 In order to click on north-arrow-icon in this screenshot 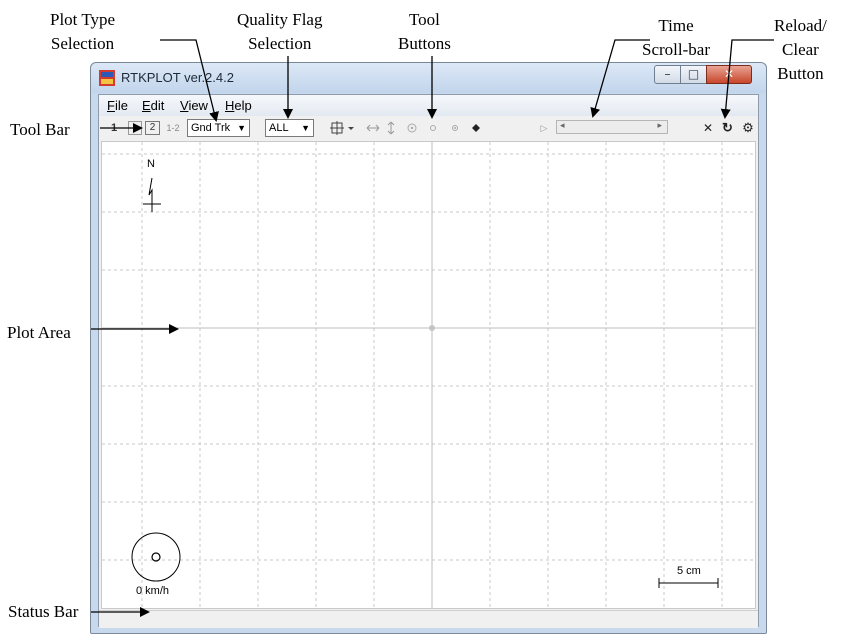, I will do `click(152, 194)`.